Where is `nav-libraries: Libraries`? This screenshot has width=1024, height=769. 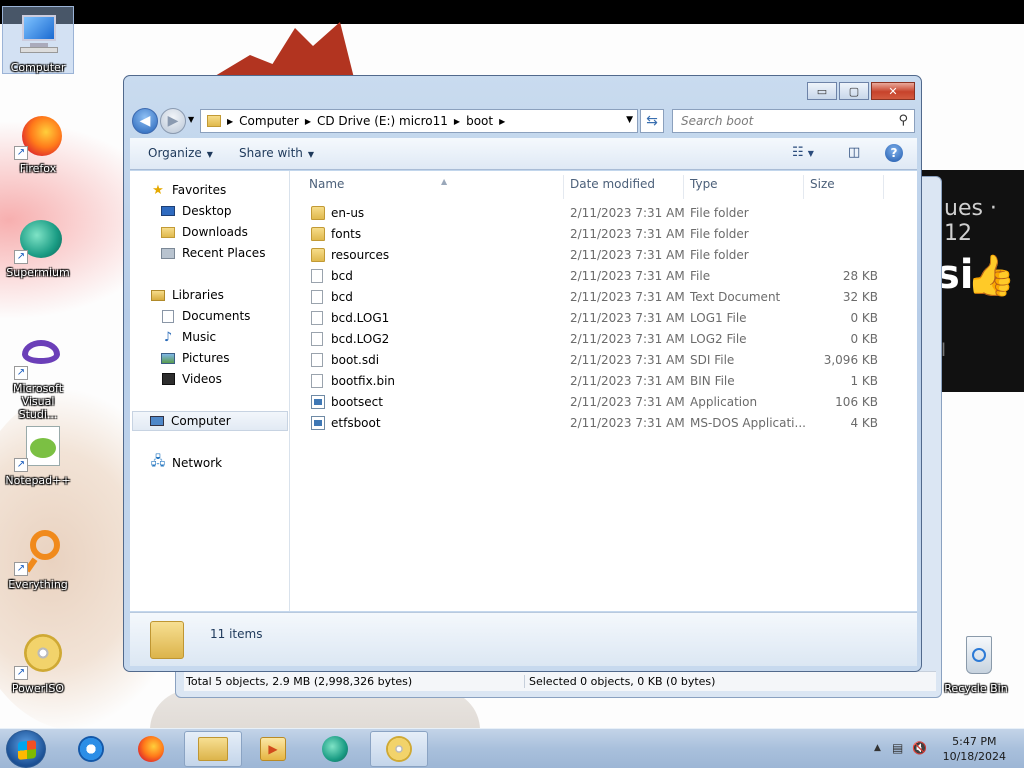 nav-libraries: Libraries is located at coordinates (187, 295).